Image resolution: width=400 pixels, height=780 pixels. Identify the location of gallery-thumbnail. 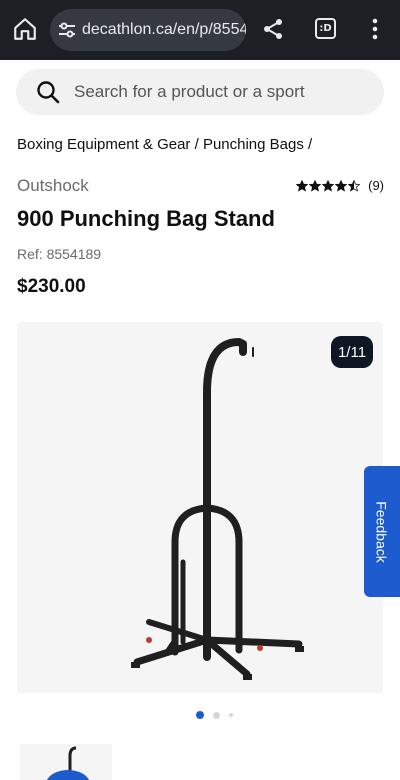
(66, 762).